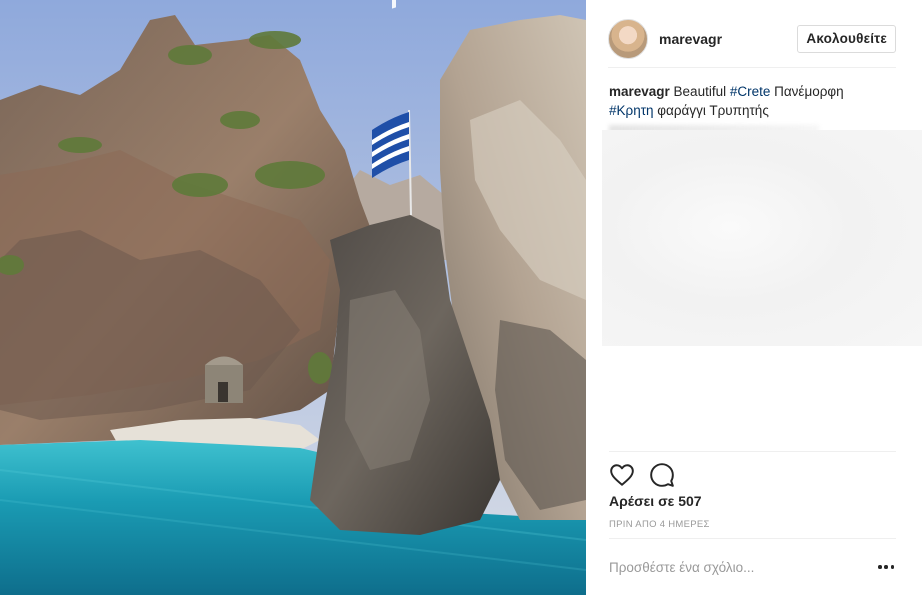  I want to click on caption-text: Πανέμορφη, so click(807, 91).